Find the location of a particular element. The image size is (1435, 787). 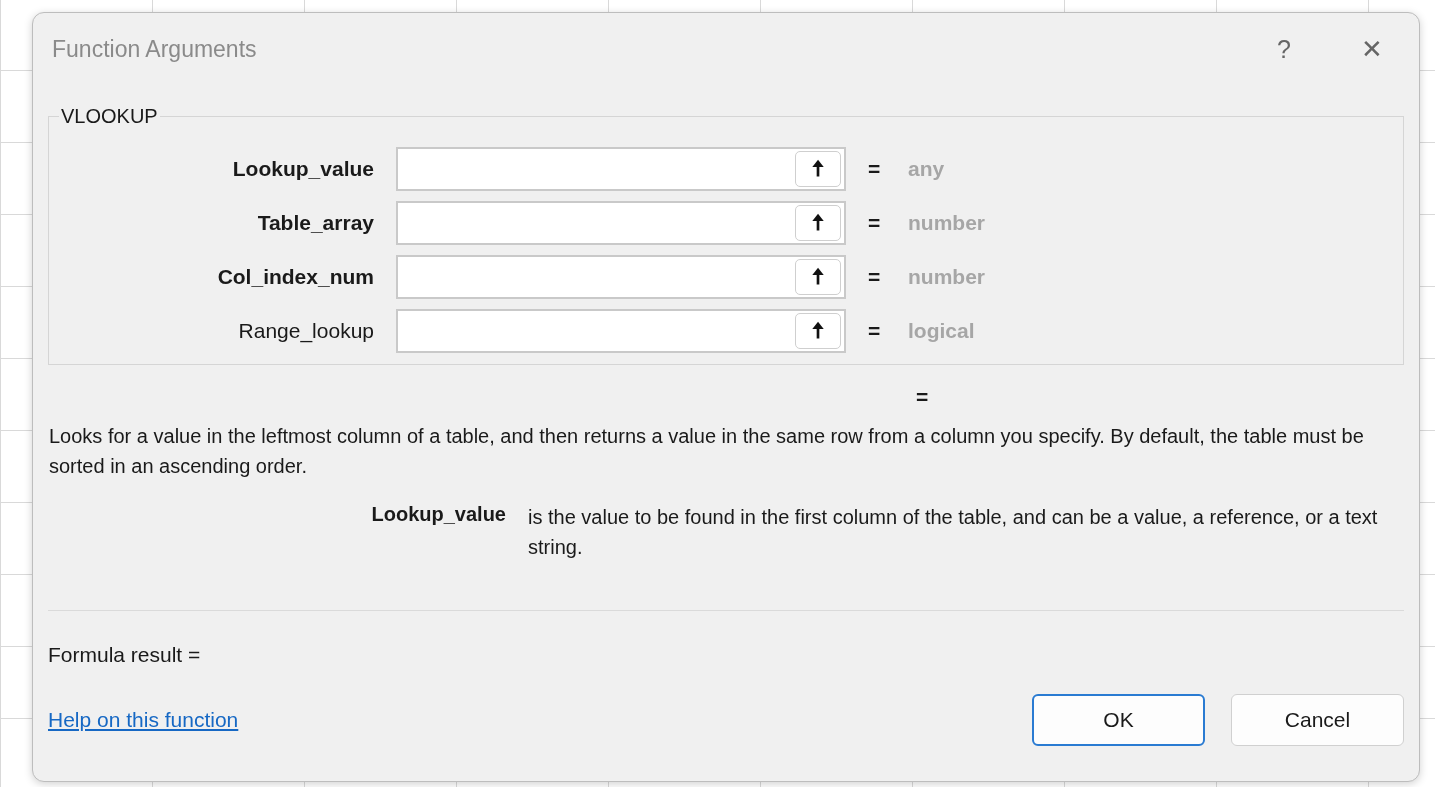

argument-label: Col_index_num is located at coordinates (295, 277).